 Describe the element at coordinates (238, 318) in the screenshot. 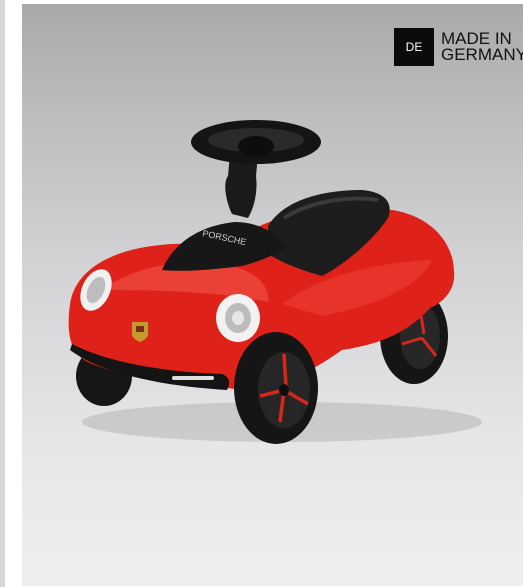

I see `right-headlight` at that location.